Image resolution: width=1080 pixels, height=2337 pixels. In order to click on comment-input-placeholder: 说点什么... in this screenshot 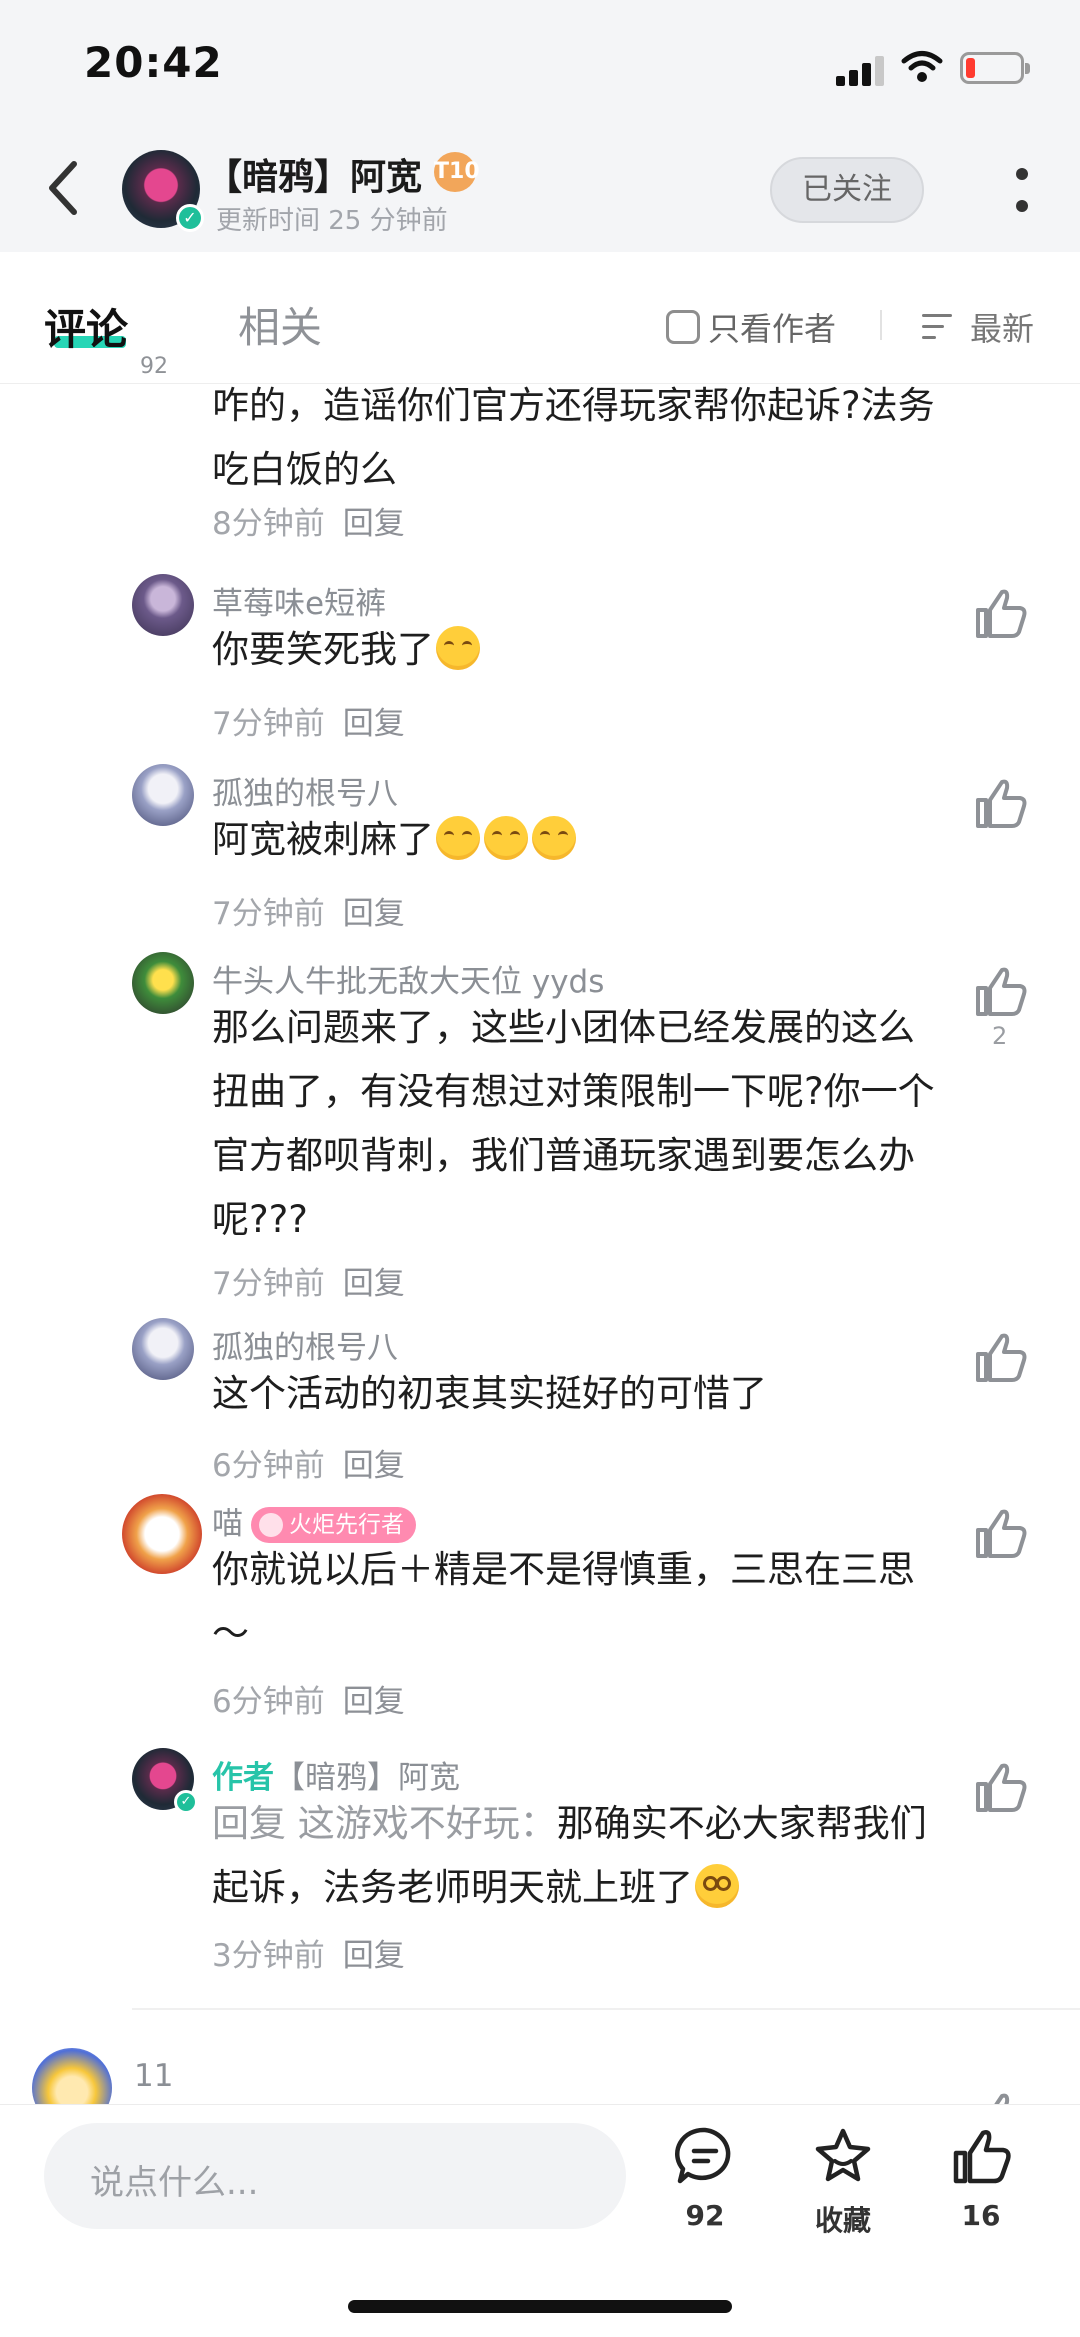, I will do `click(174, 2183)`.